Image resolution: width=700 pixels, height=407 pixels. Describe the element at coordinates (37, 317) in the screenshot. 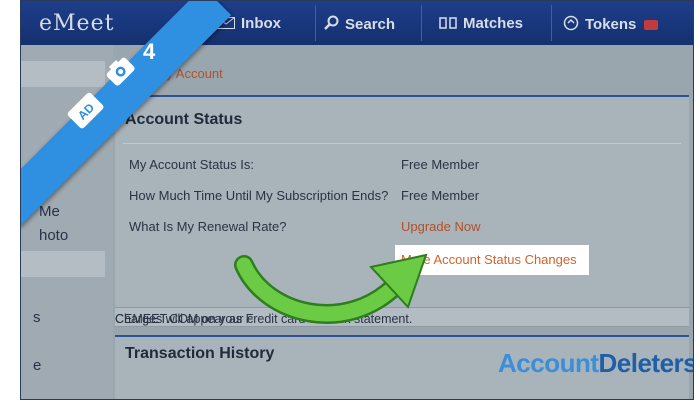

I see `sidebar-item-s: s` at that location.